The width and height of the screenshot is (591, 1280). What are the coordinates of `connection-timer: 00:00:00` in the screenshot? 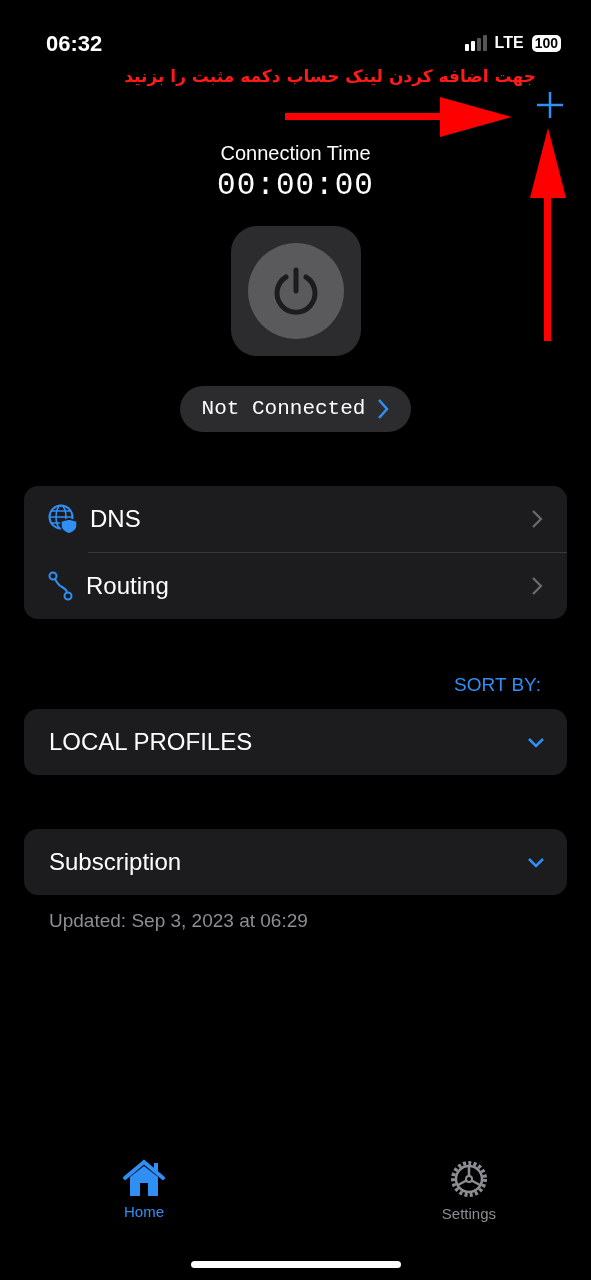 It's located at (295, 185).